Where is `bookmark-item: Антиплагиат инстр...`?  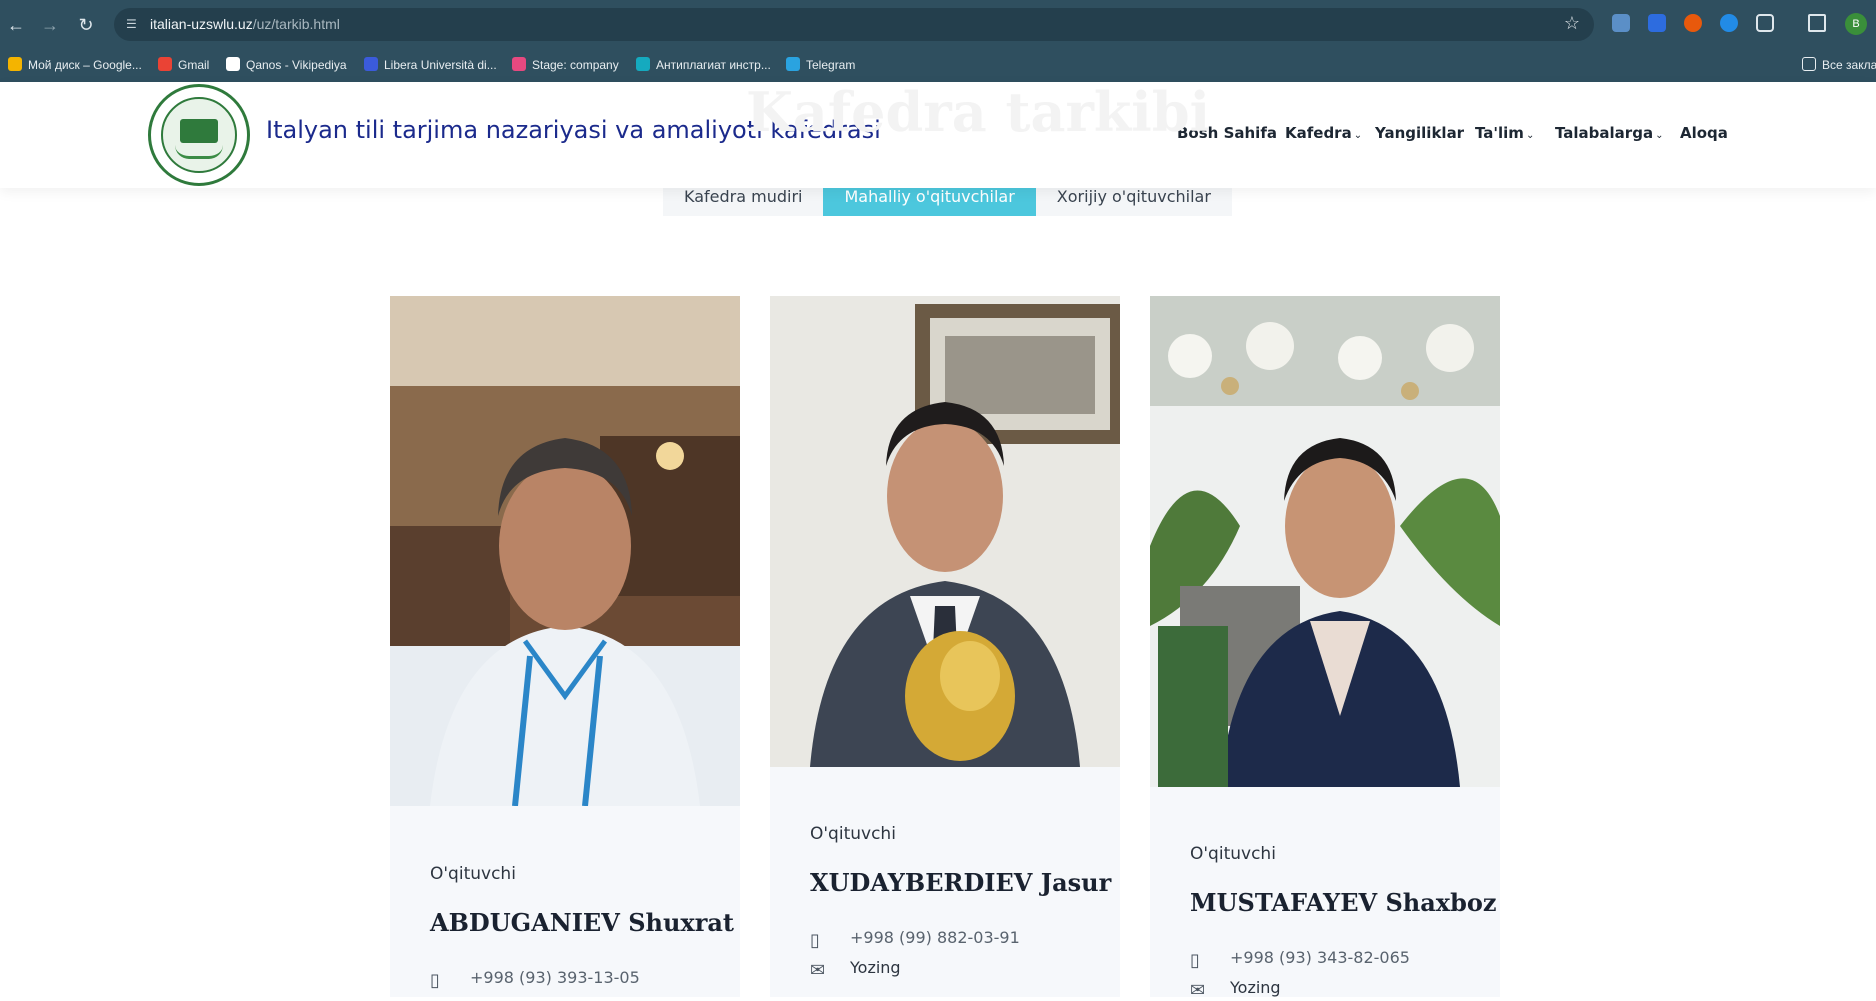 bookmark-item: Антиплагиат инстр... is located at coordinates (703, 65).